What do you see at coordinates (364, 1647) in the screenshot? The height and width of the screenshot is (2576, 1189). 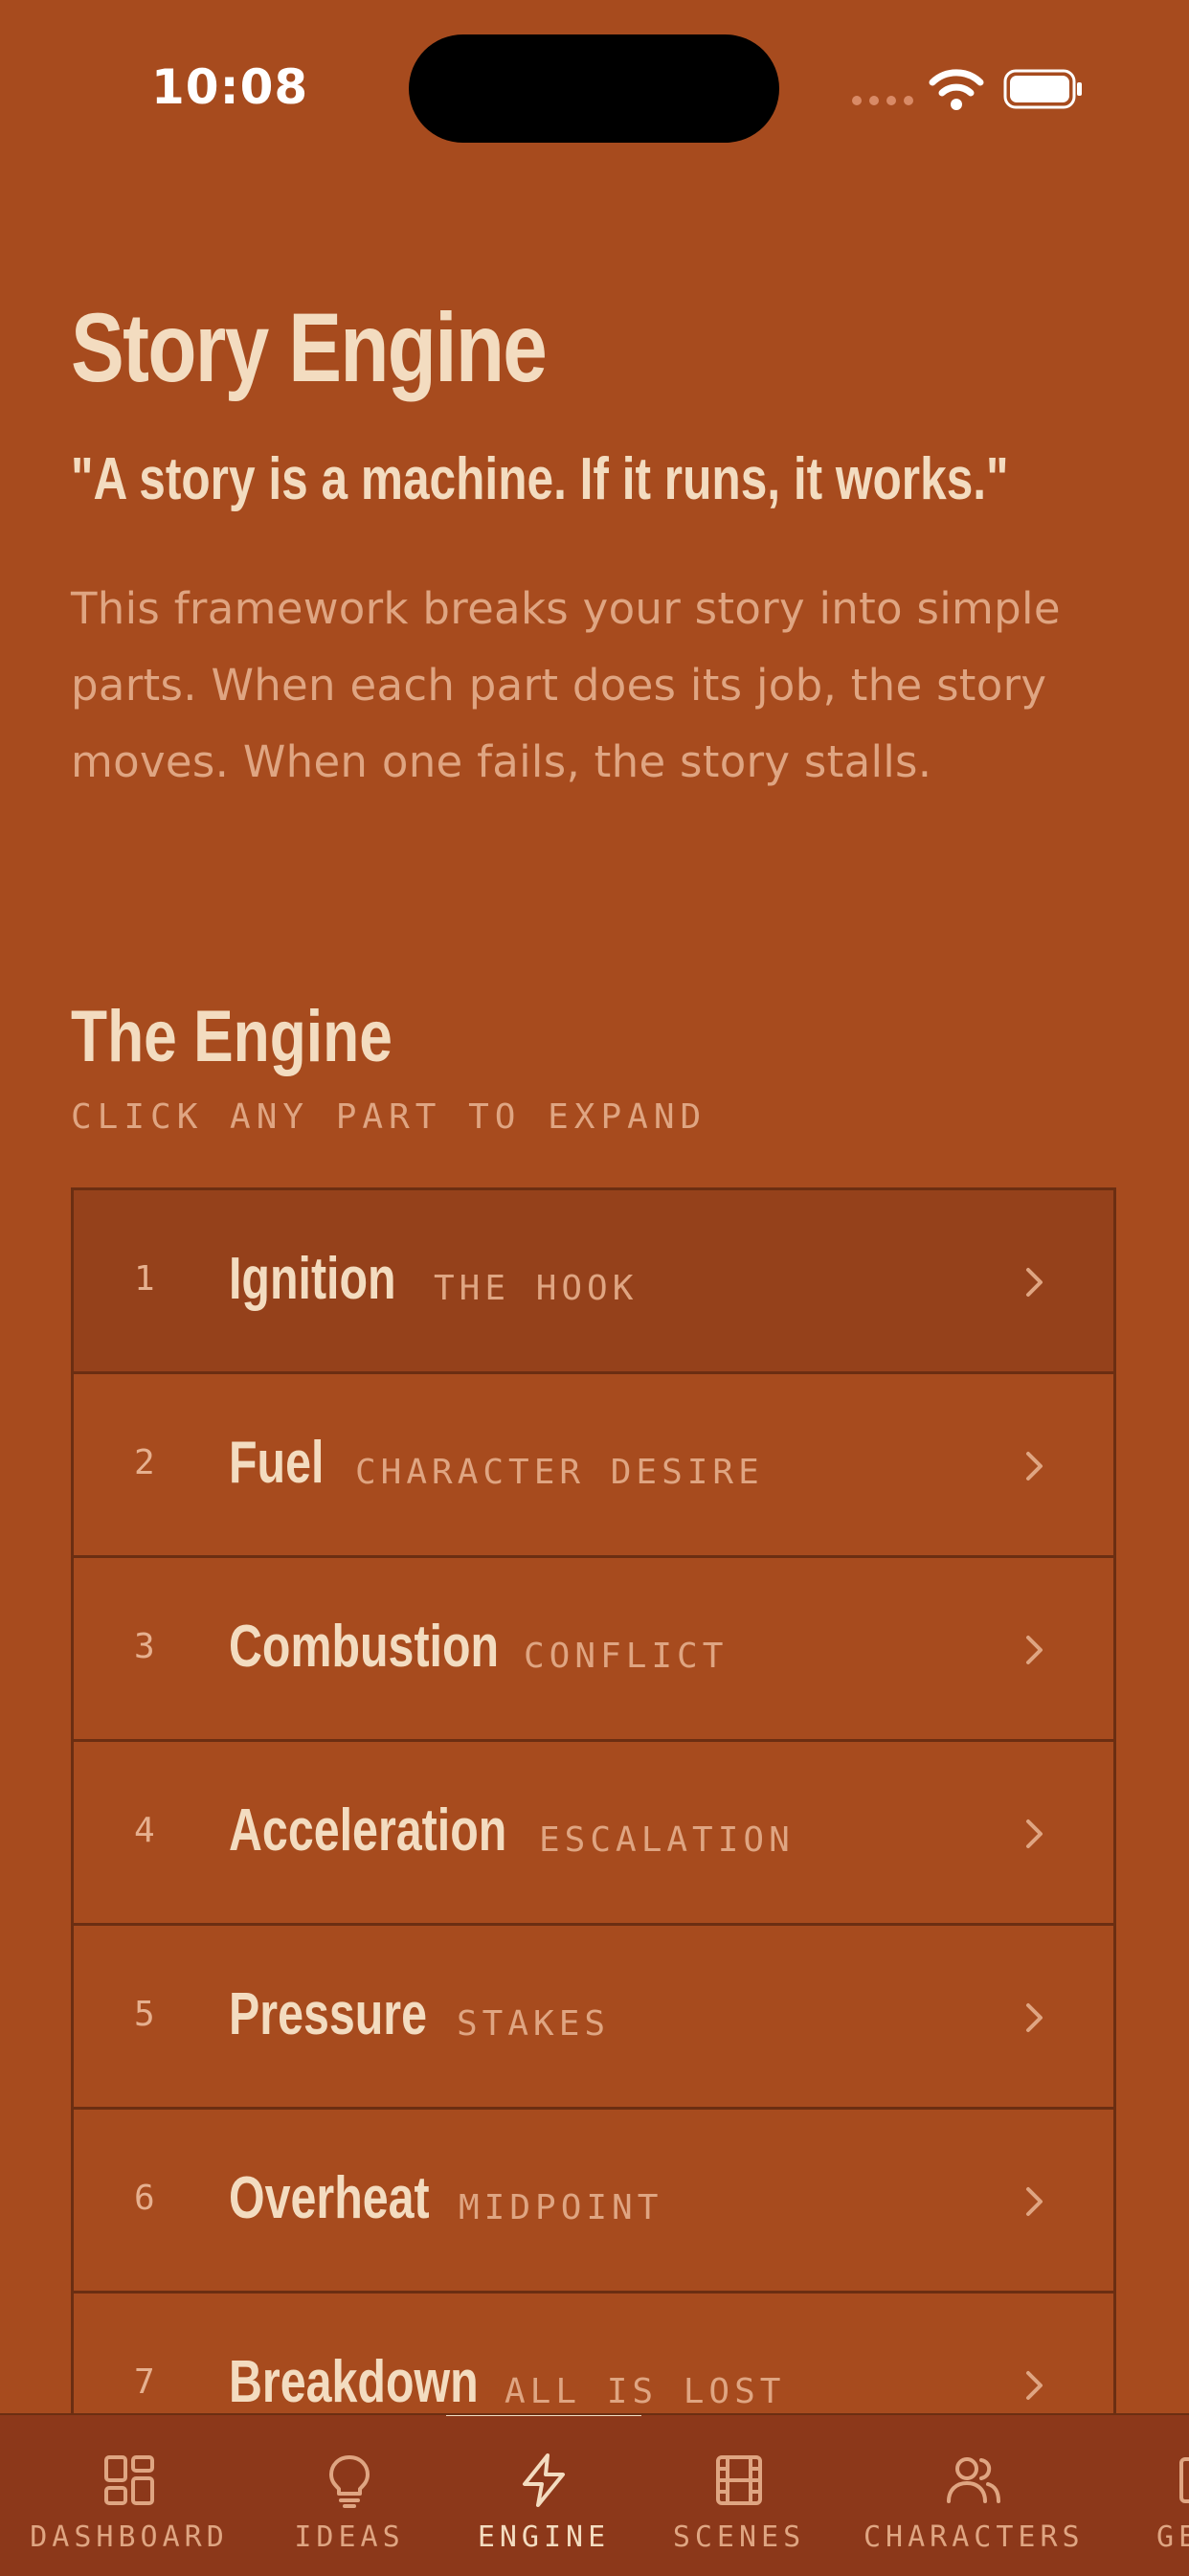 I see `part-title: Combustion` at bounding box center [364, 1647].